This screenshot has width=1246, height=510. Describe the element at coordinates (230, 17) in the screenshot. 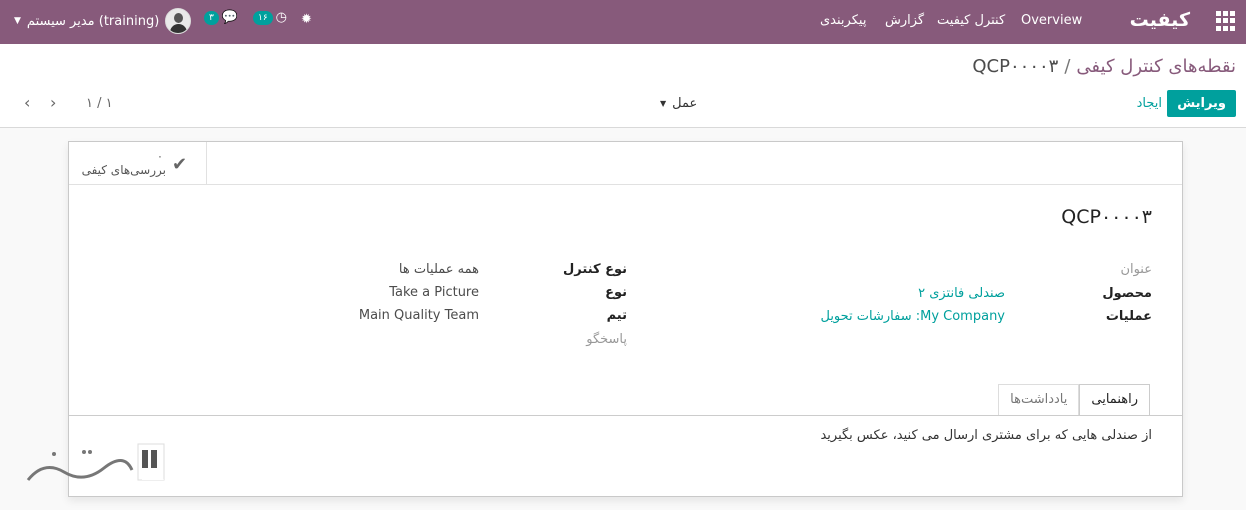

I see `comments-icon: 💬` at that location.